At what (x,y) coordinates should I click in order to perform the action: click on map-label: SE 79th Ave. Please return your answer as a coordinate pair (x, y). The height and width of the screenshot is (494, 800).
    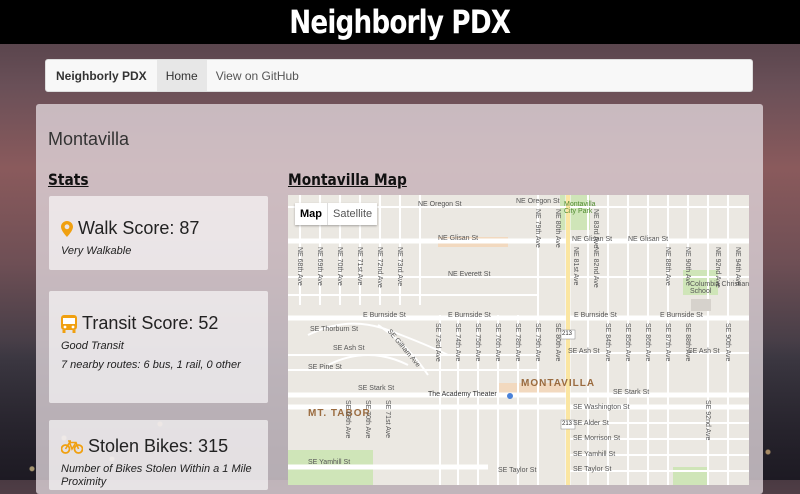
    Looking at the image, I should click on (537, 342).